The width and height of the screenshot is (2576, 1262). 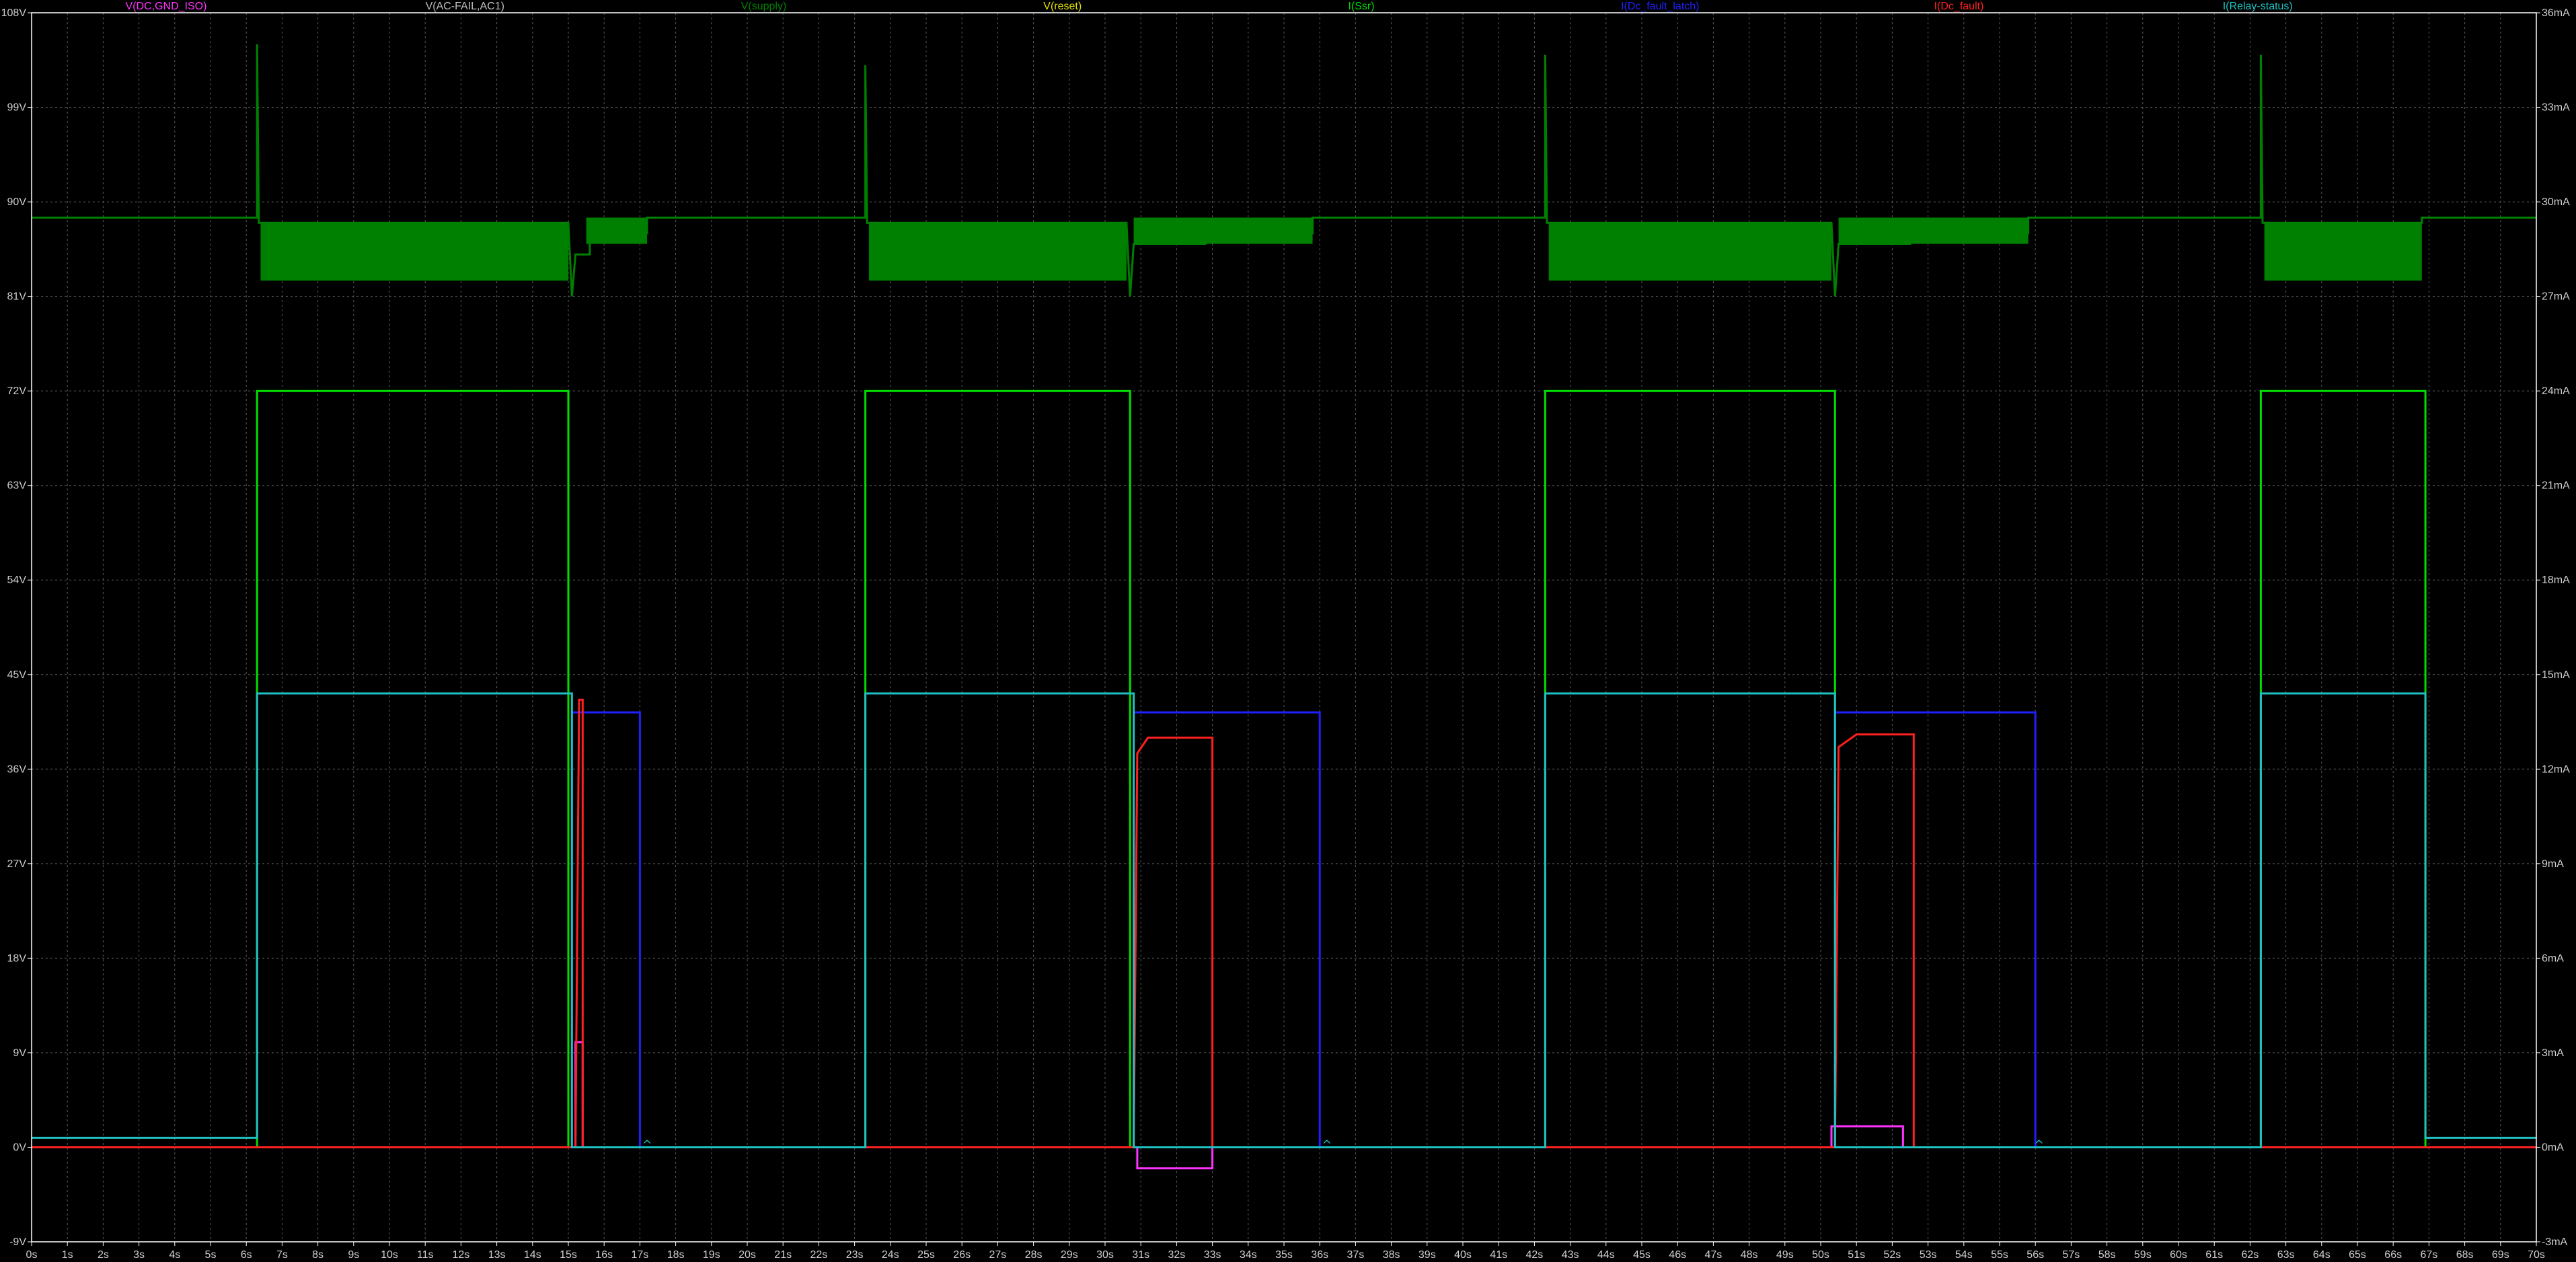 What do you see at coordinates (1069, 1255) in the screenshot?
I see `x-tick-label: 29s` at bounding box center [1069, 1255].